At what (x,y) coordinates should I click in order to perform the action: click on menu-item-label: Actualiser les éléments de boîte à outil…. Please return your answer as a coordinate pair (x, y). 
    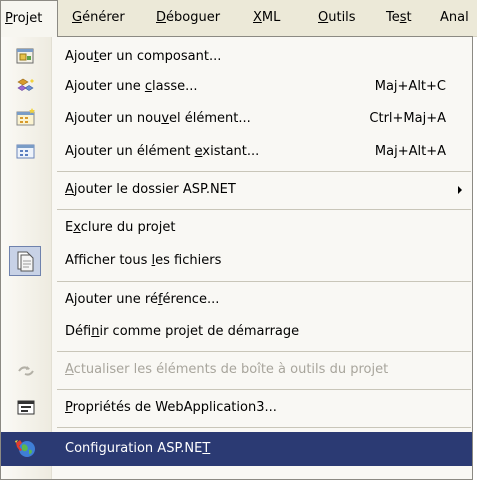
    Looking at the image, I should click on (227, 369).